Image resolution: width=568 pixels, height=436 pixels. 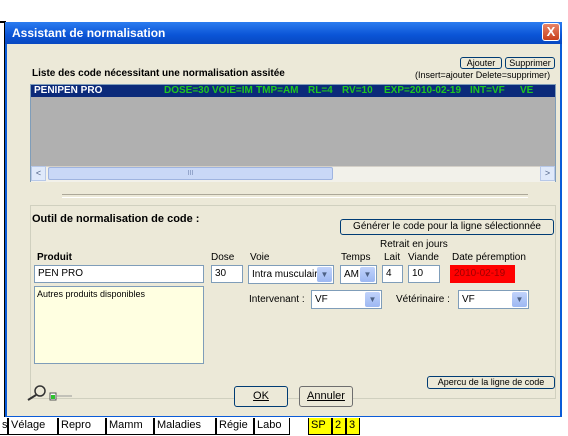 I want to click on tab-maladies: Maladies, so click(x=185, y=426).